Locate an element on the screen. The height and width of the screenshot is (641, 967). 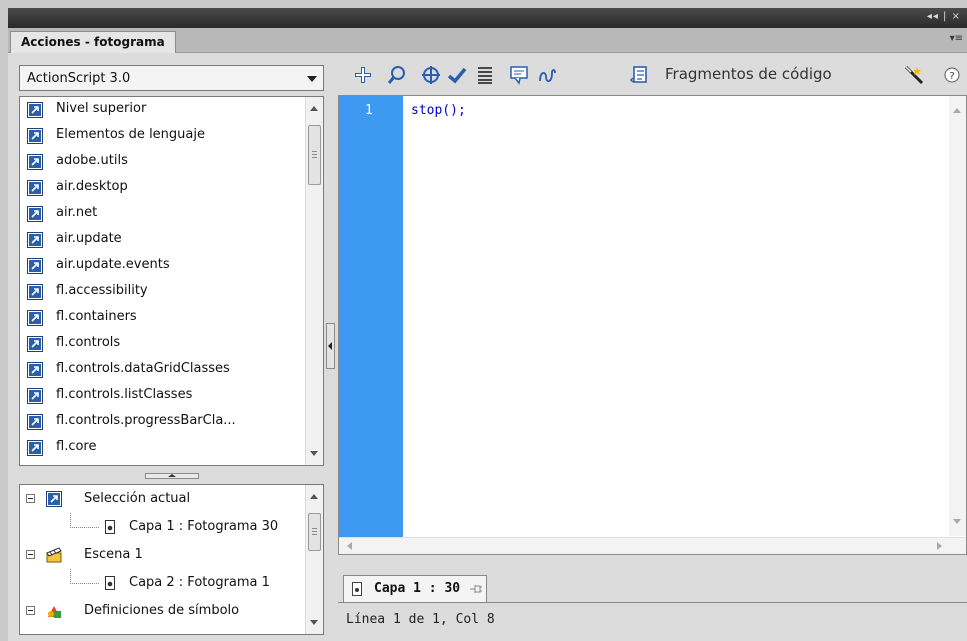
code-line: stop(); is located at coordinates (438, 110).